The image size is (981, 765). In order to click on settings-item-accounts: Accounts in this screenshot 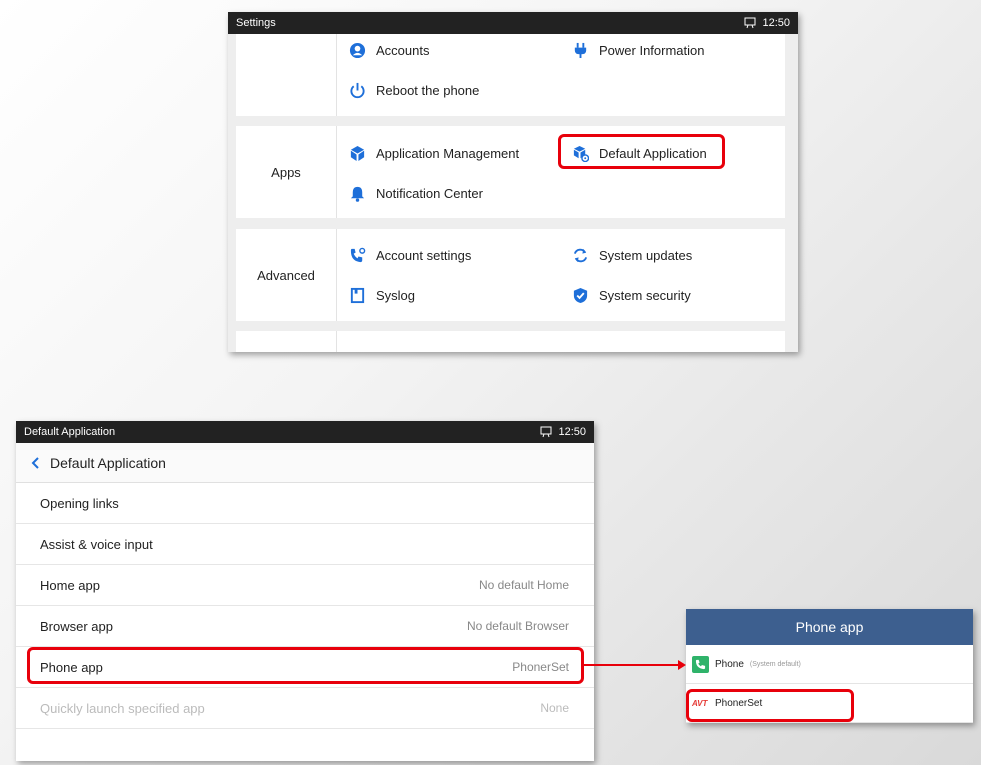, I will do `click(389, 50)`.